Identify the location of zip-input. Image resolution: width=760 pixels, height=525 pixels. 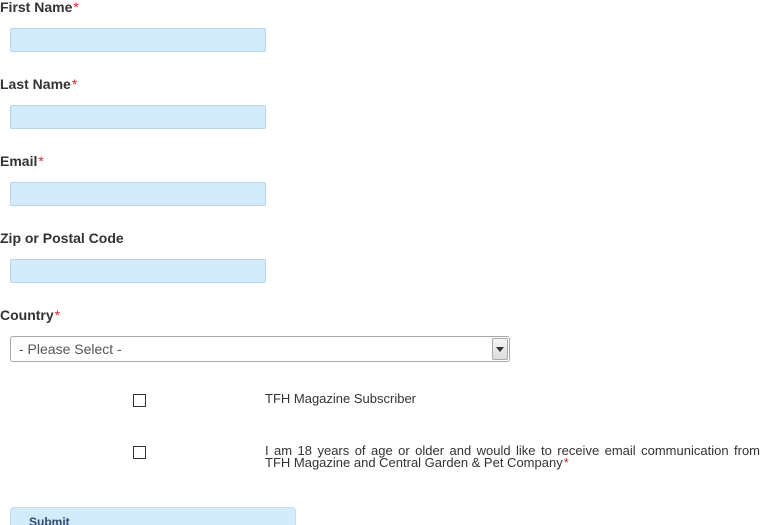
(138, 271).